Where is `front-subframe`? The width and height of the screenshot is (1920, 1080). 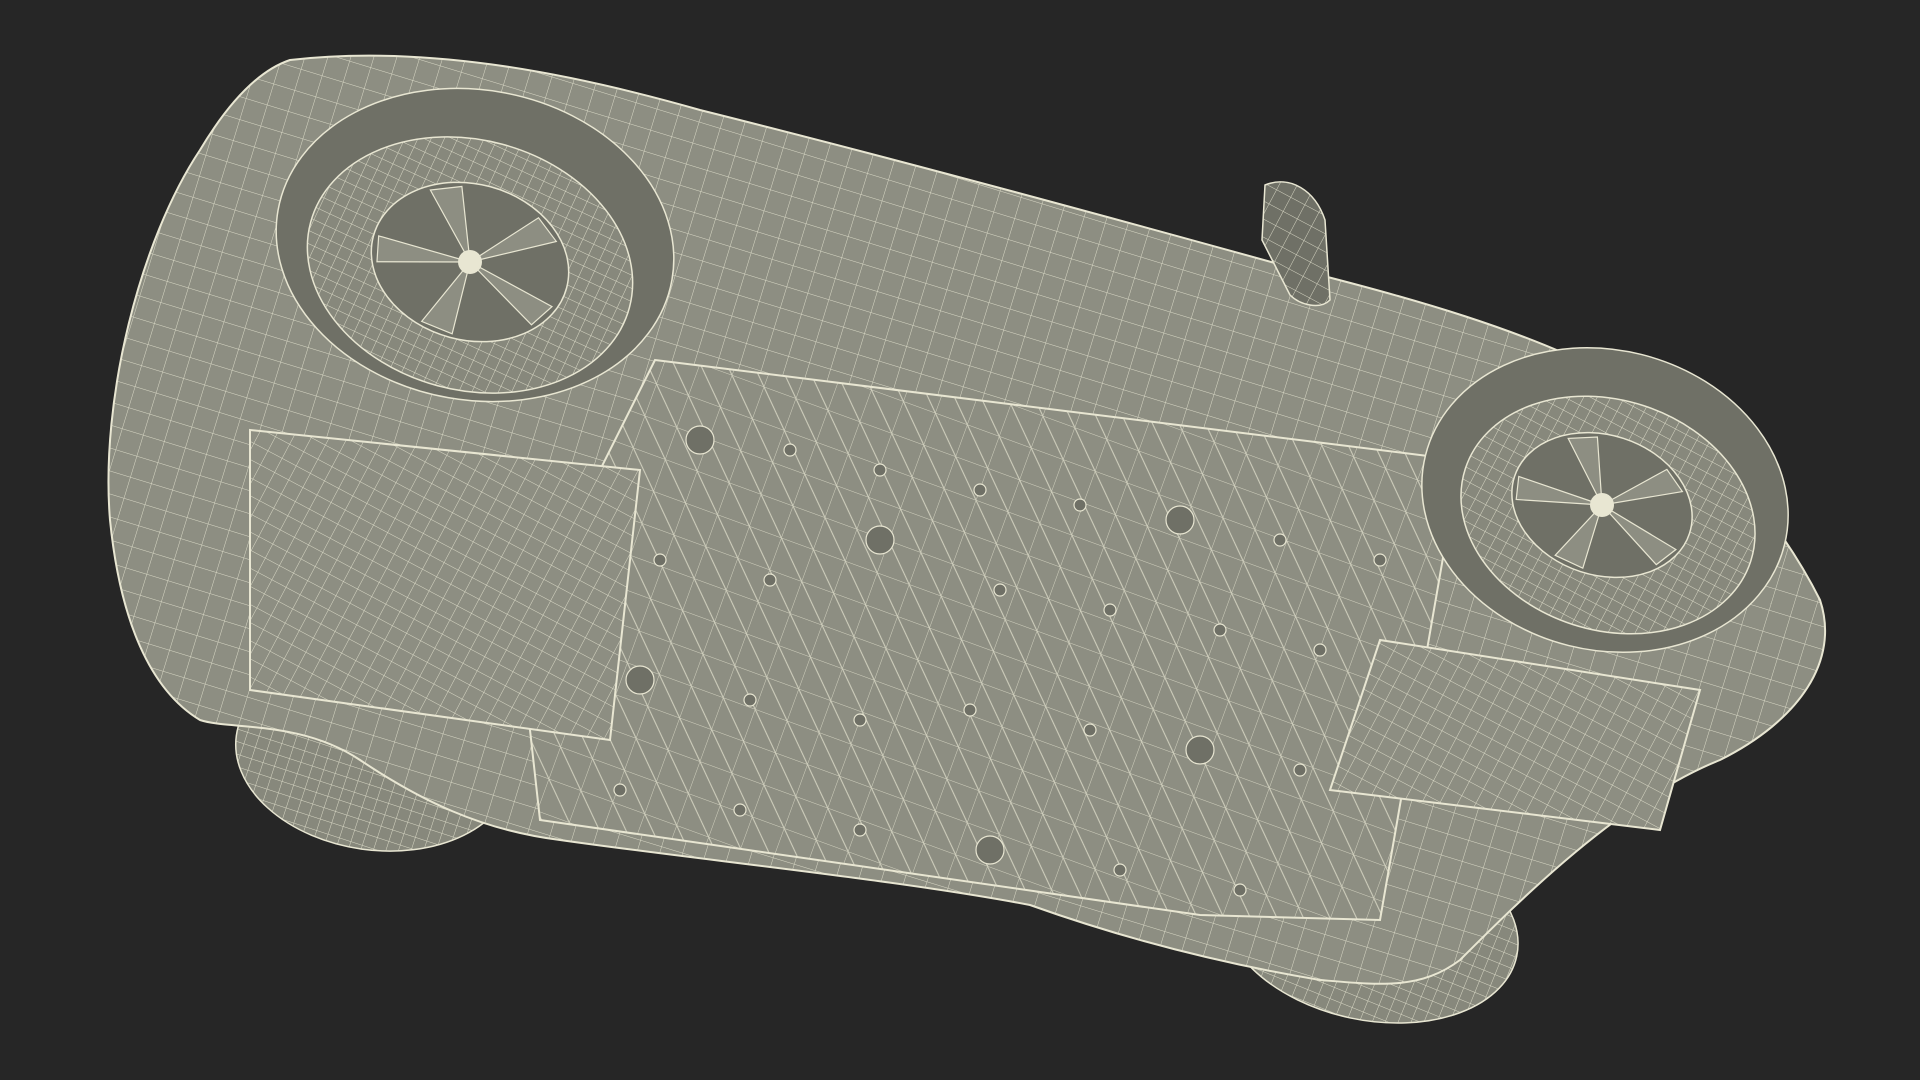 front-subframe is located at coordinates (445, 585).